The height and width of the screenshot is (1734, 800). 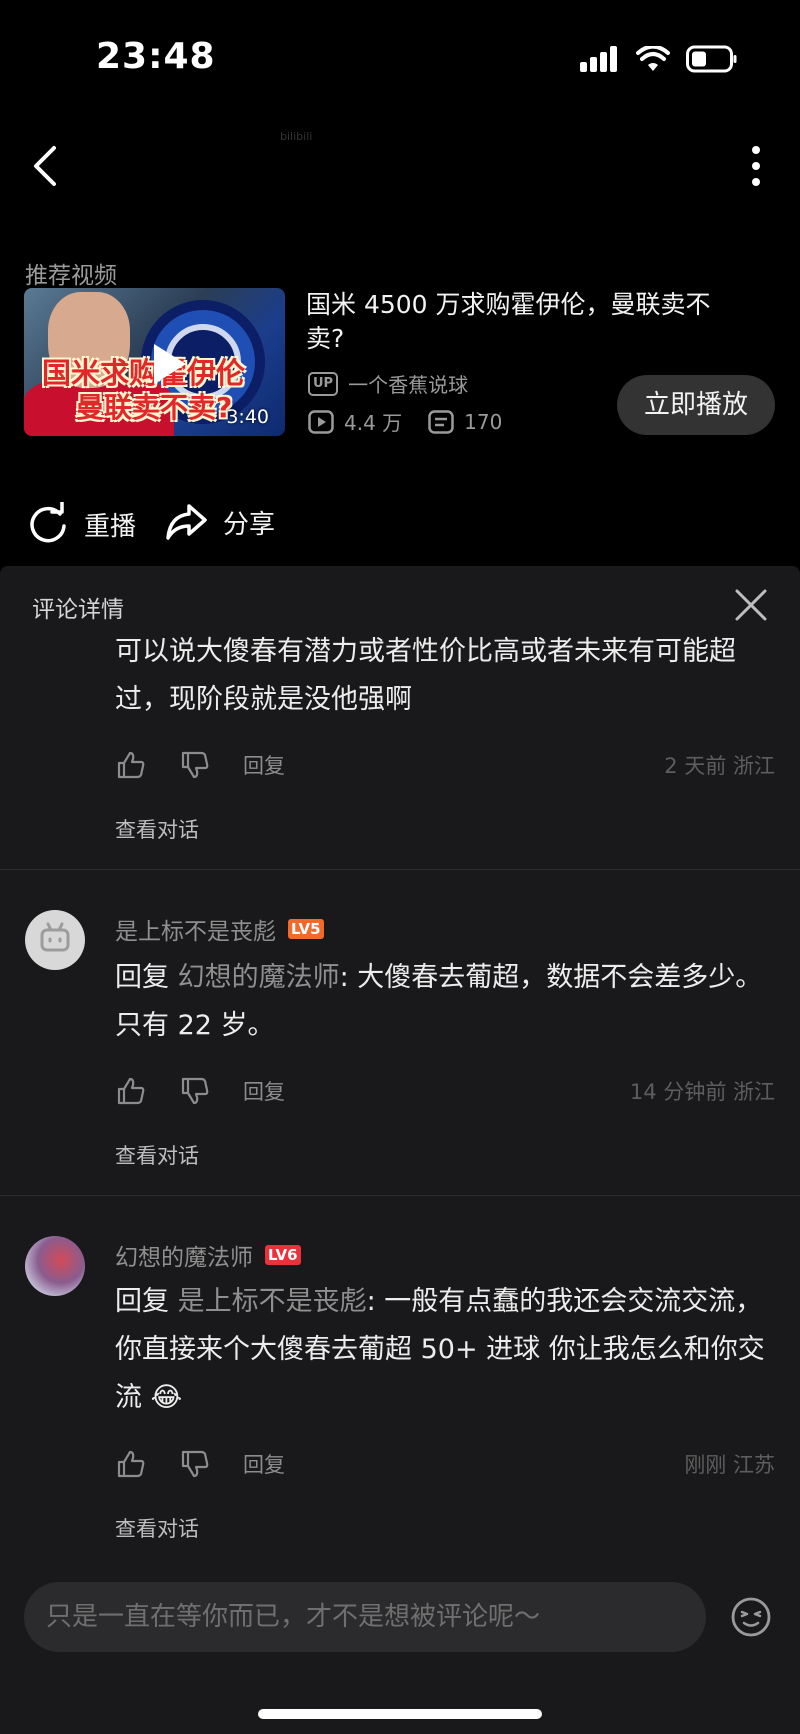 I want to click on close-icon, so click(x=751, y=605).